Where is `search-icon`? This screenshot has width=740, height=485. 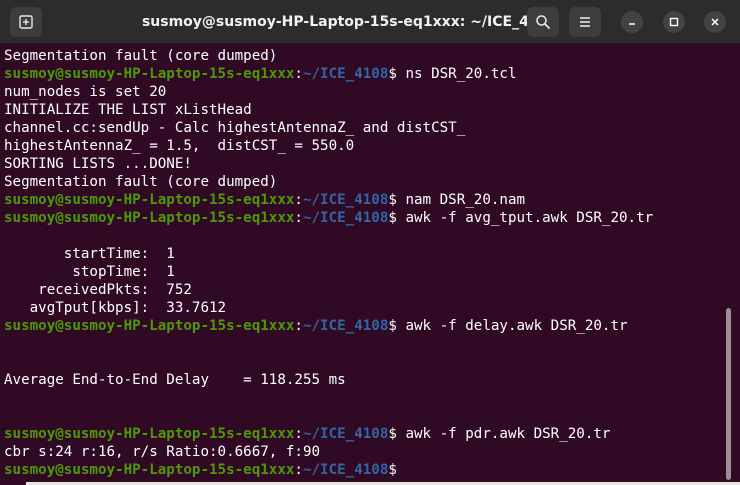
search-icon is located at coordinates (543, 22).